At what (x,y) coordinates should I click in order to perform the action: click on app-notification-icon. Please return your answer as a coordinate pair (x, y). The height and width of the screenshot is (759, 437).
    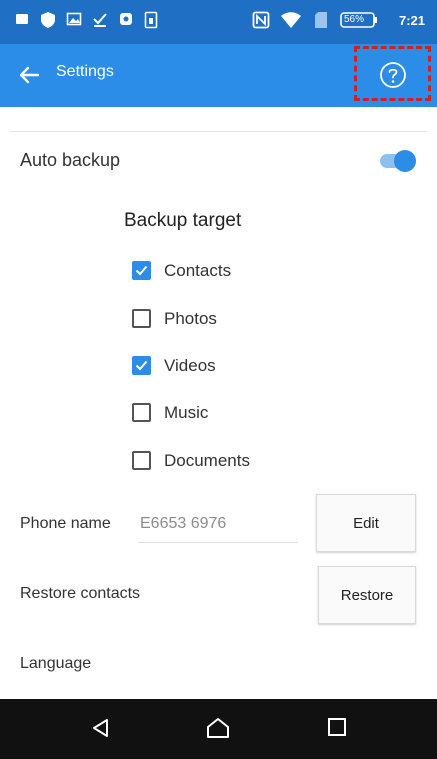
    Looking at the image, I should click on (126, 19).